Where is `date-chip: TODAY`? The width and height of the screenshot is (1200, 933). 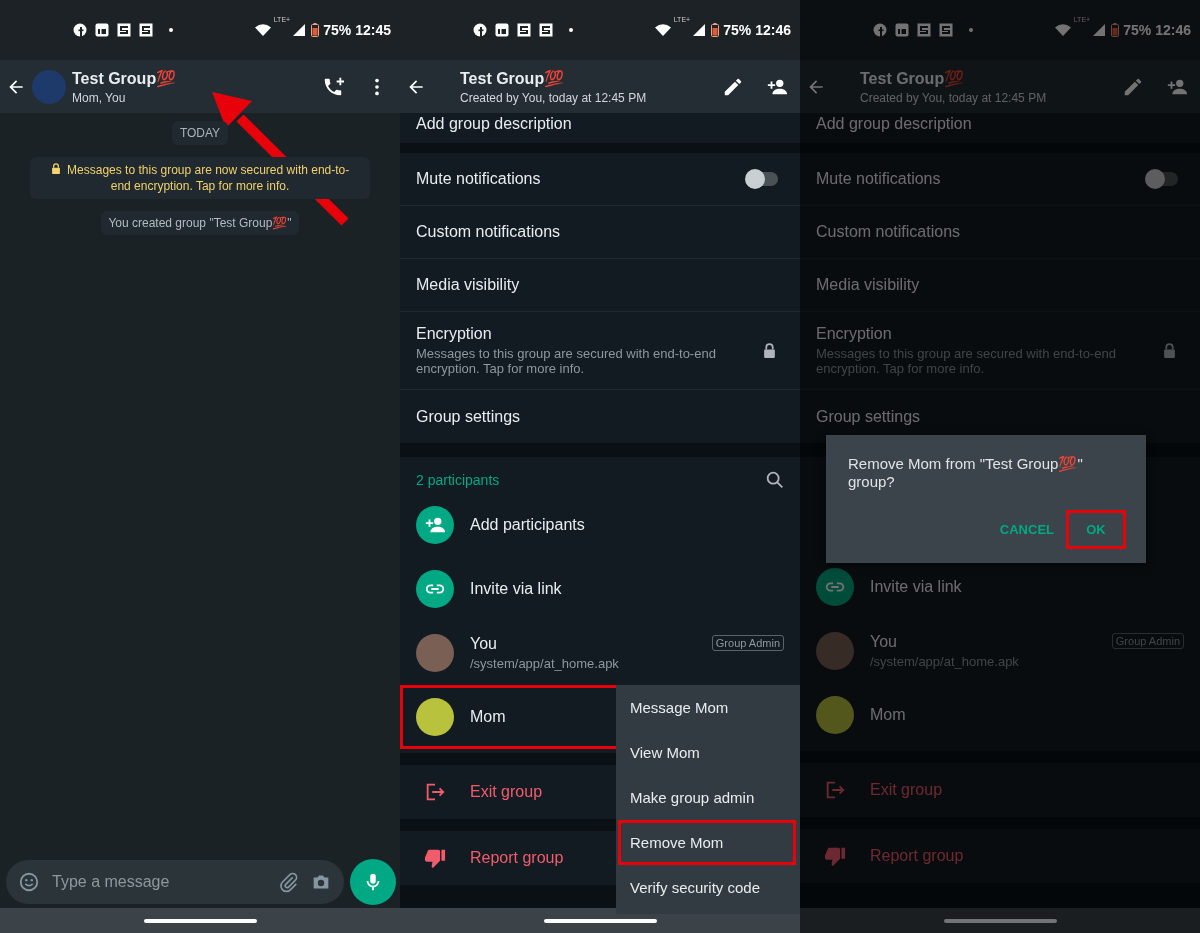
date-chip: TODAY is located at coordinates (200, 133).